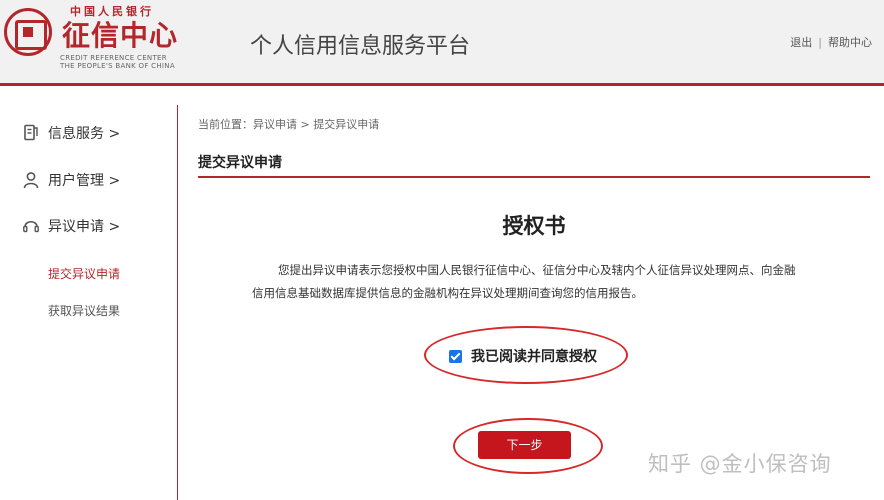 This screenshot has height=500, width=884. What do you see at coordinates (31, 180) in the screenshot?
I see `user-icon` at bounding box center [31, 180].